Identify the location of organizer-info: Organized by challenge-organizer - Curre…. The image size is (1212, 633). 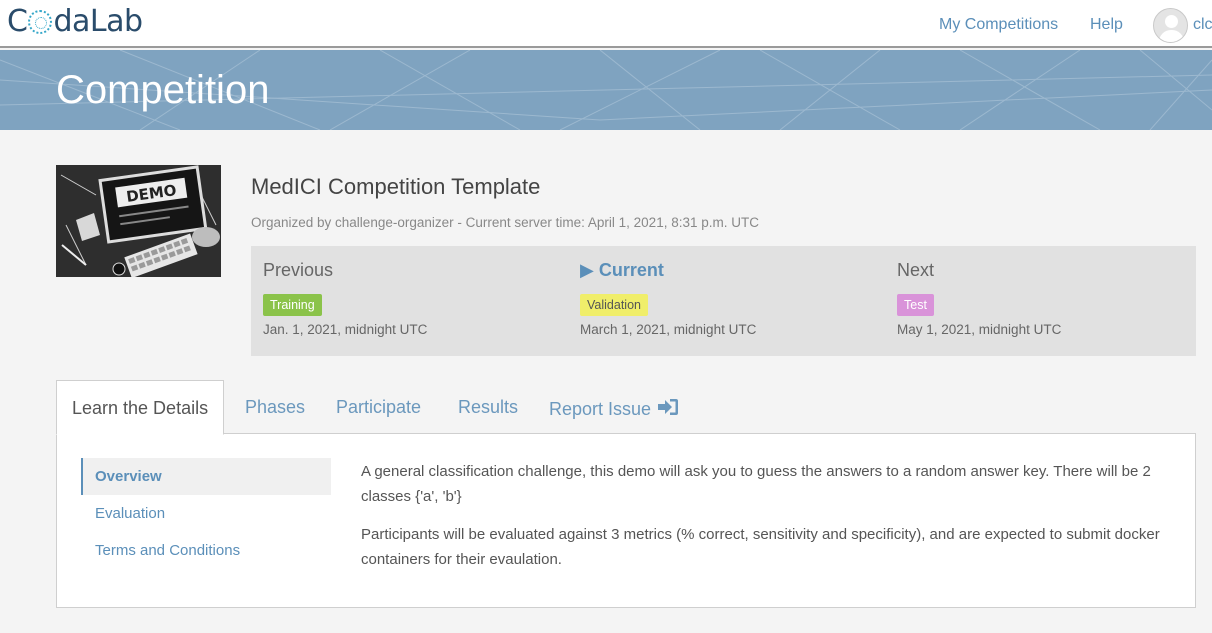
(505, 222).